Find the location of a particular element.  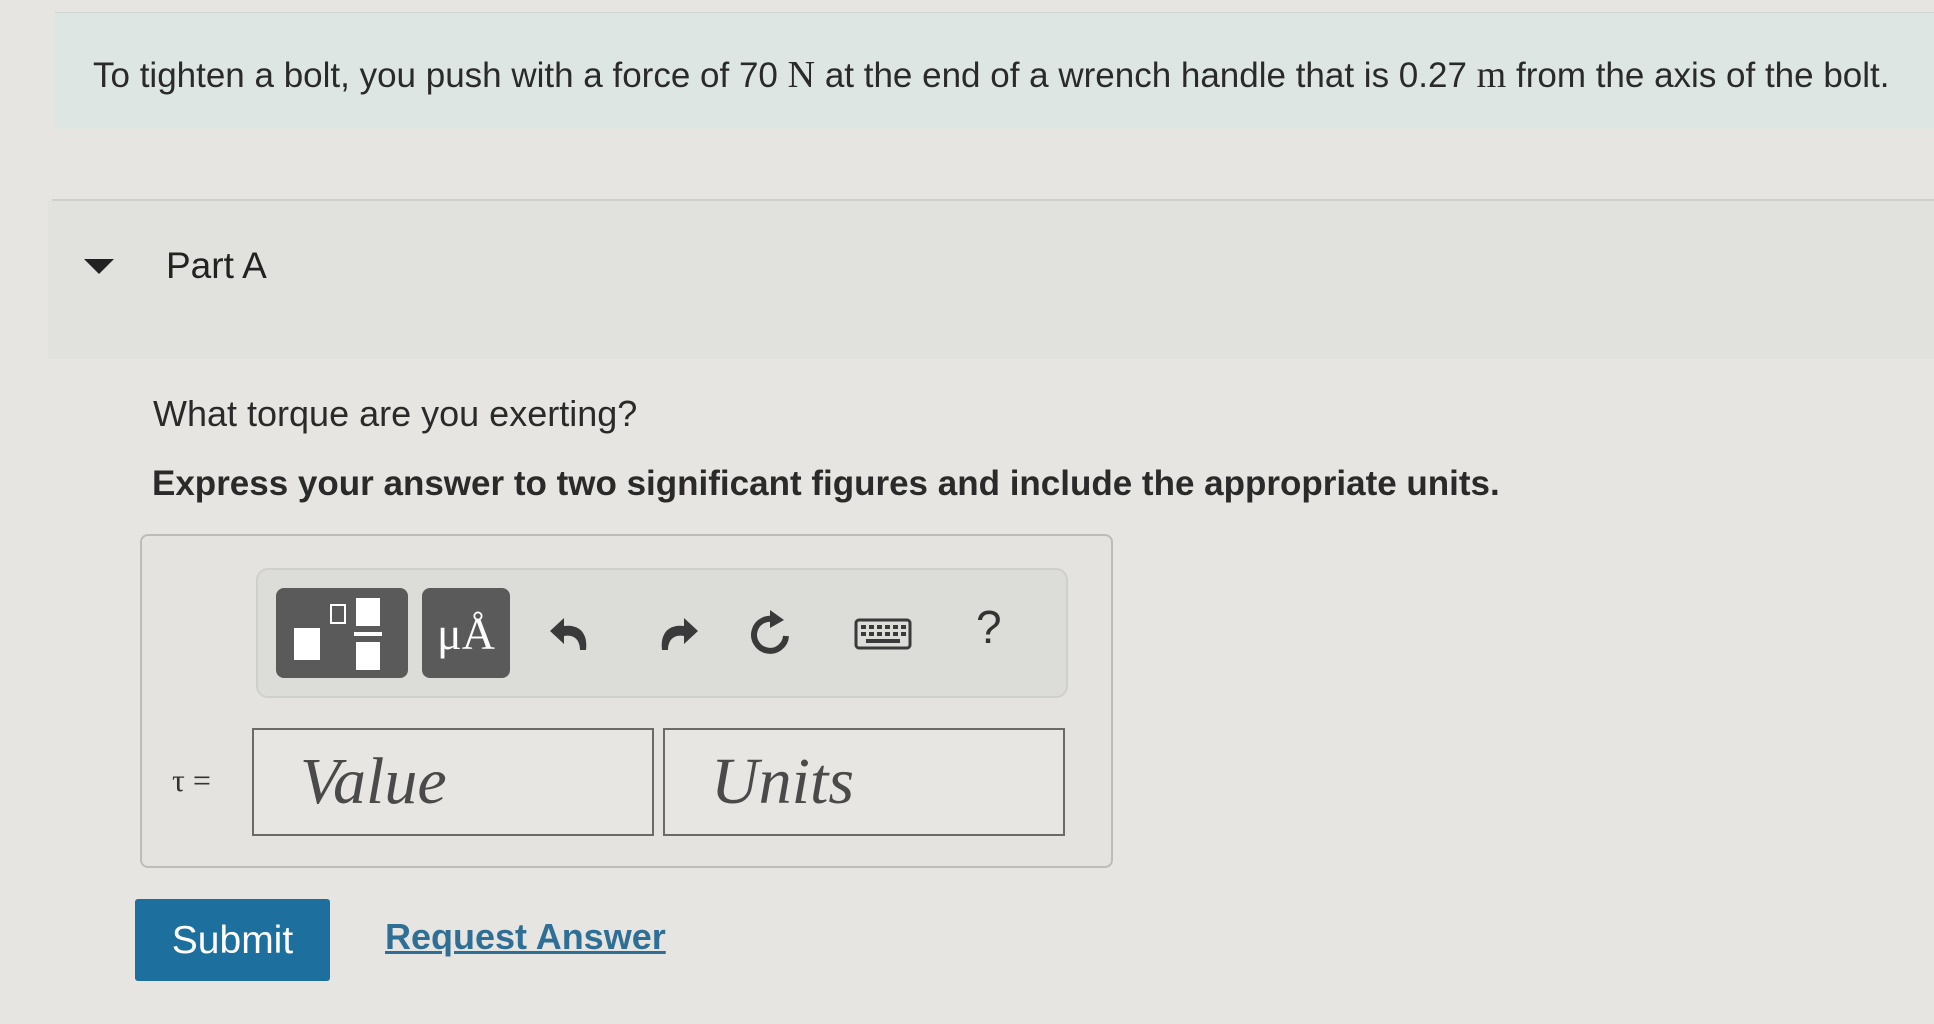

submit-button: Submit is located at coordinates (232, 940).